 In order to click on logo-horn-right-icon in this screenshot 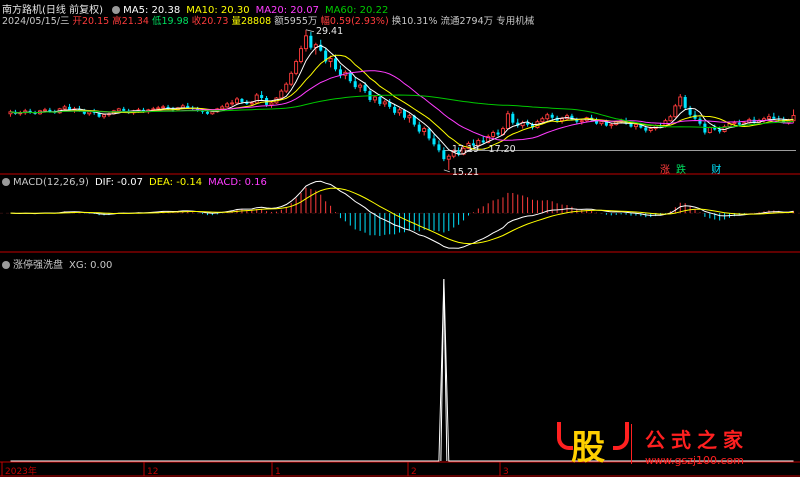, I will do `click(621, 436)`.